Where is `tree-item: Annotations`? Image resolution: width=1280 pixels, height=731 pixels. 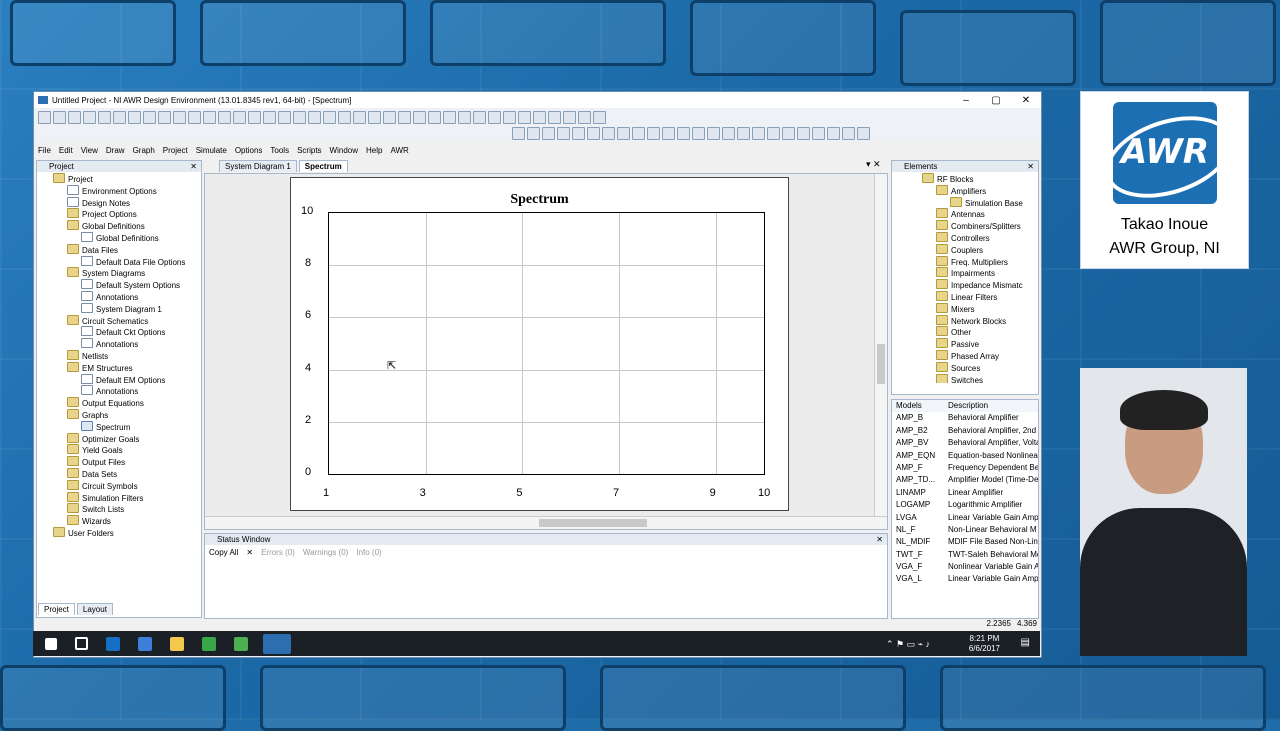 tree-item: Annotations is located at coordinates (119, 344).